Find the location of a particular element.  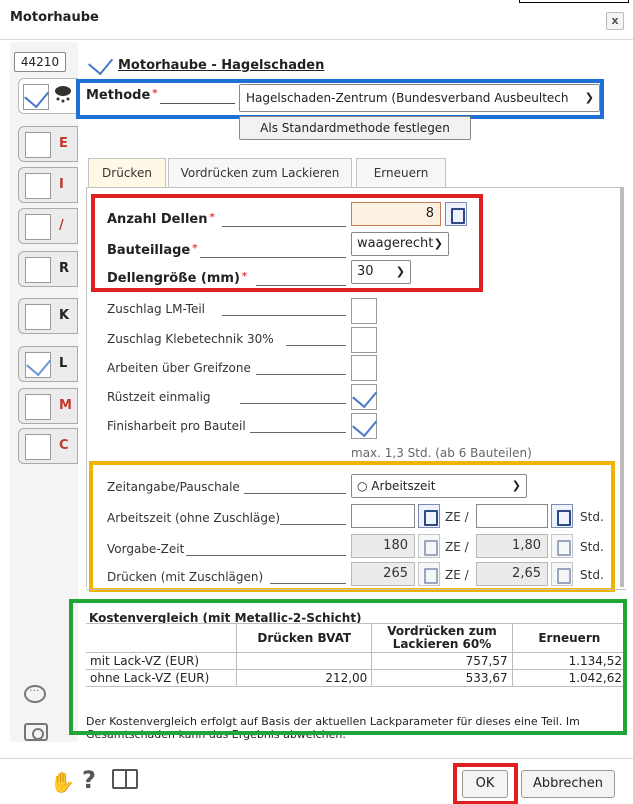

close-icon: x is located at coordinates (615, 21).